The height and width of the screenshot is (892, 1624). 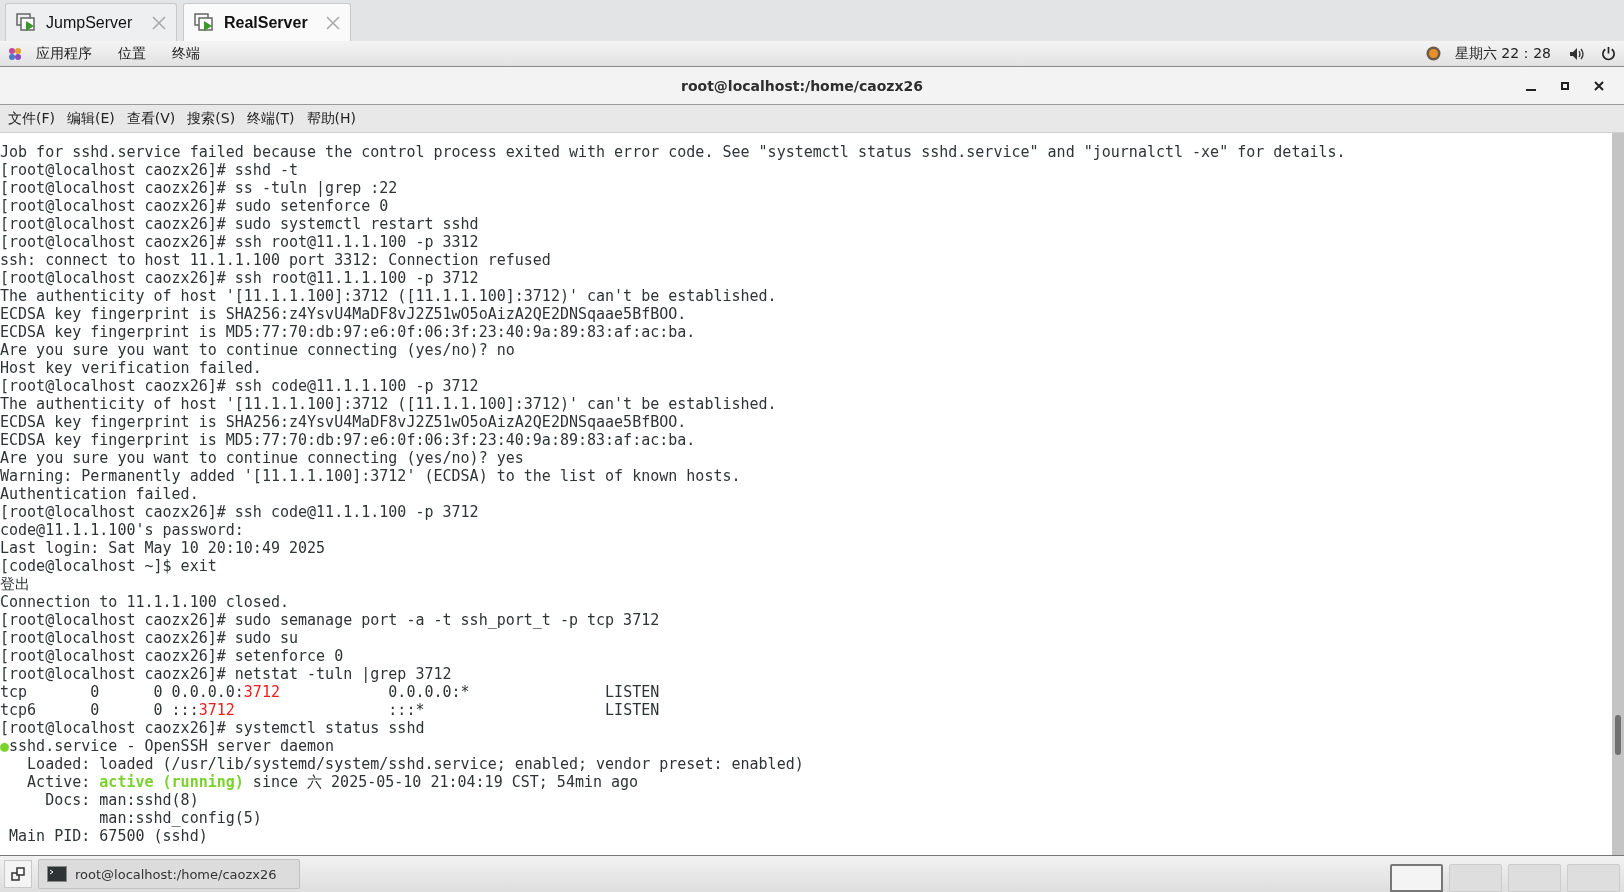 What do you see at coordinates (15, 584) in the screenshot?
I see `terminal-line: 登出` at bounding box center [15, 584].